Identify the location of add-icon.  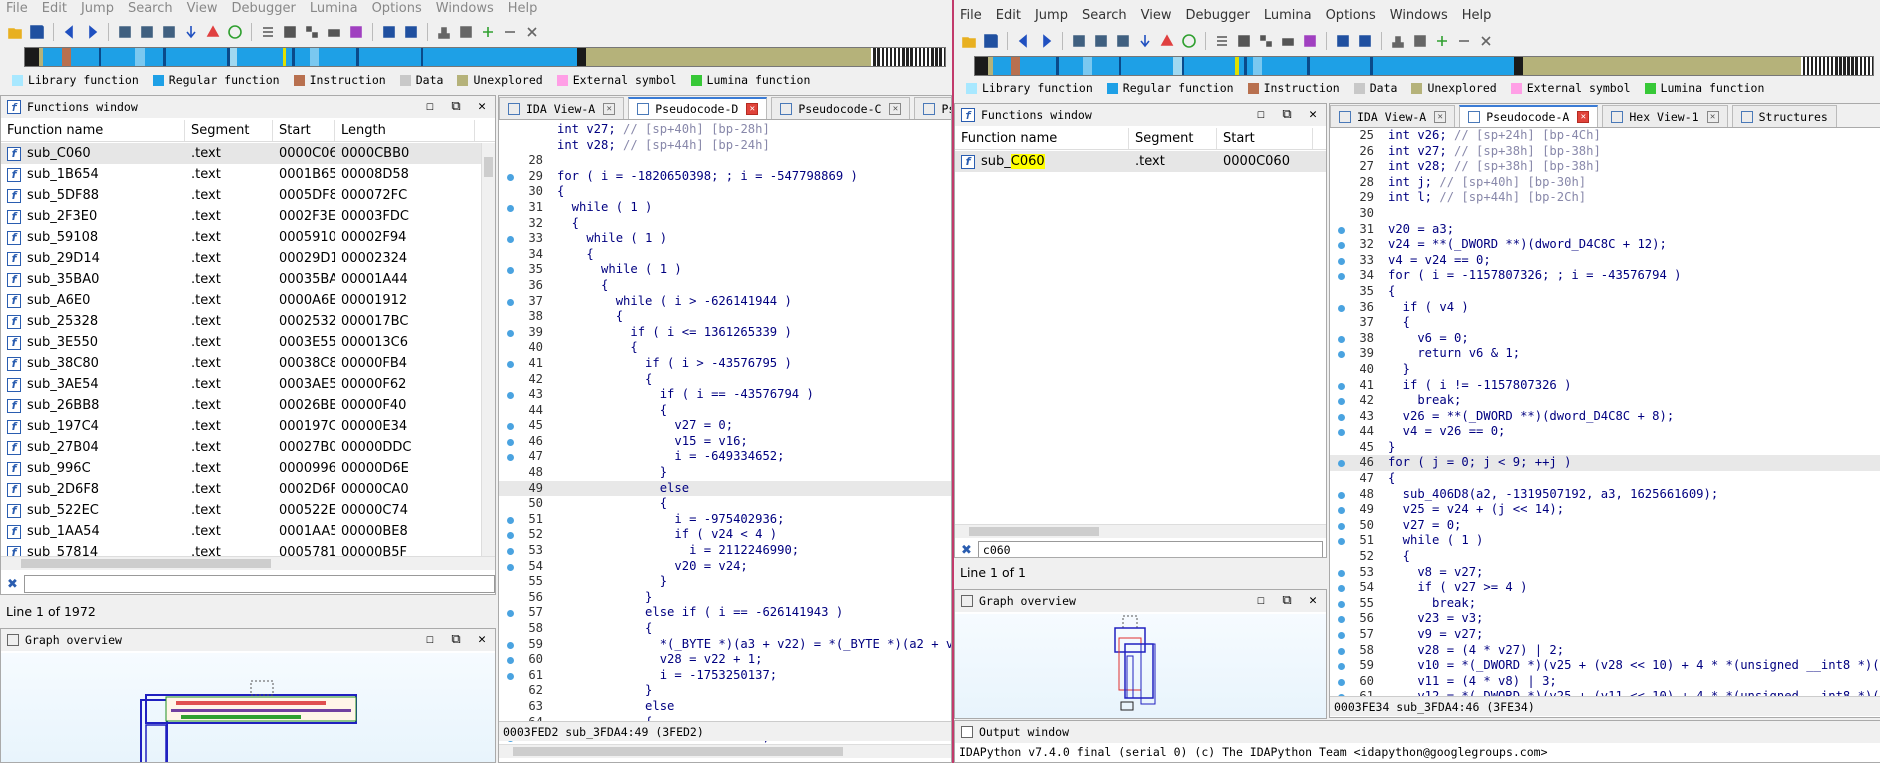
(488, 32).